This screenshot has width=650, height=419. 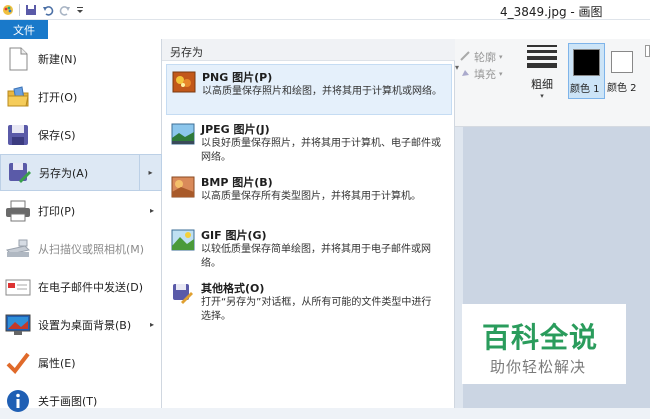 What do you see at coordinates (18, 249) in the screenshot?
I see `scanner-icon` at bounding box center [18, 249].